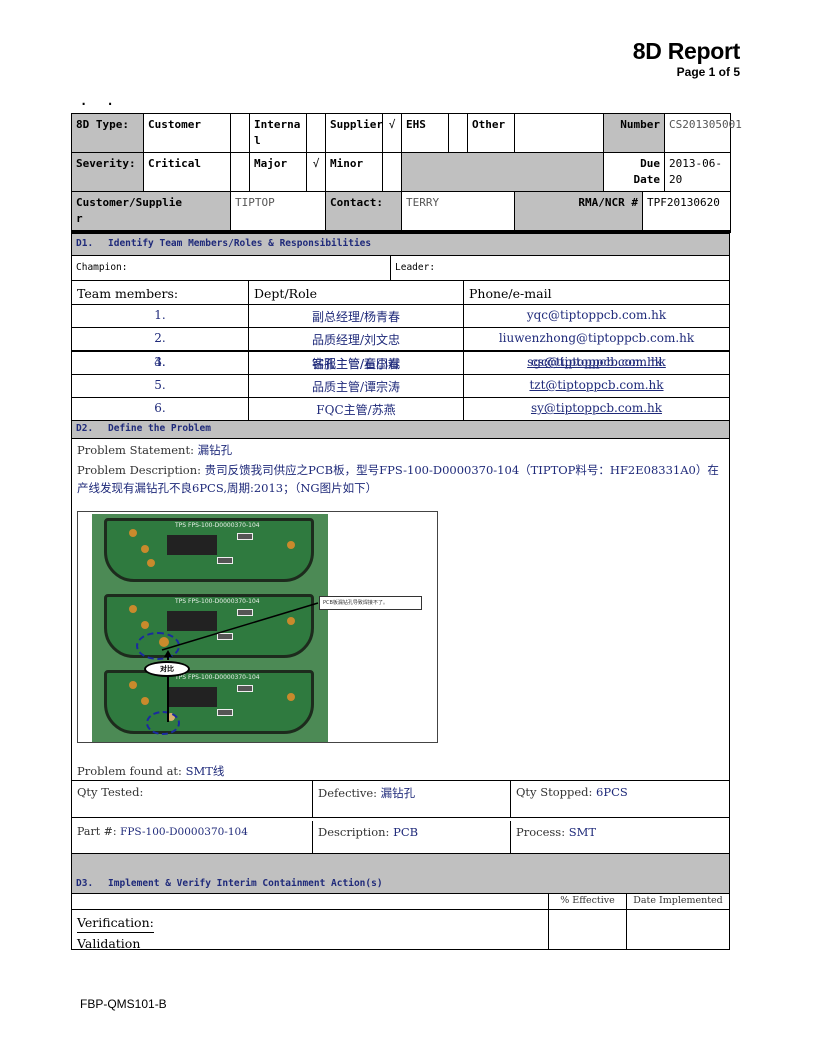 This screenshot has width=816, height=1056. What do you see at coordinates (356, 386) in the screenshot?
I see `member-role: 品质主管/谭宗涛` at bounding box center [356, 386].